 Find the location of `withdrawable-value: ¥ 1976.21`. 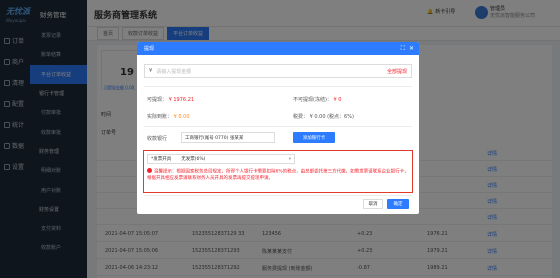

withdrawable-value: ¥ 1976.21 is located at coordinates (181, 100).